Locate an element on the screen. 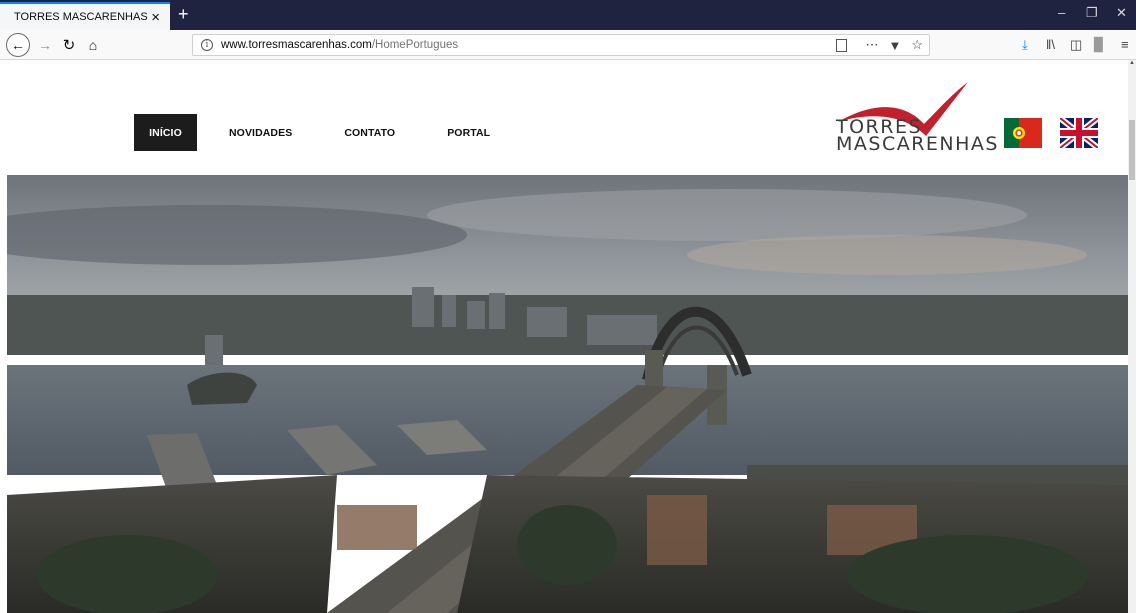 The image size is (1136, 613). pocket-icon: ▼ is located at coordinates (894, 45).